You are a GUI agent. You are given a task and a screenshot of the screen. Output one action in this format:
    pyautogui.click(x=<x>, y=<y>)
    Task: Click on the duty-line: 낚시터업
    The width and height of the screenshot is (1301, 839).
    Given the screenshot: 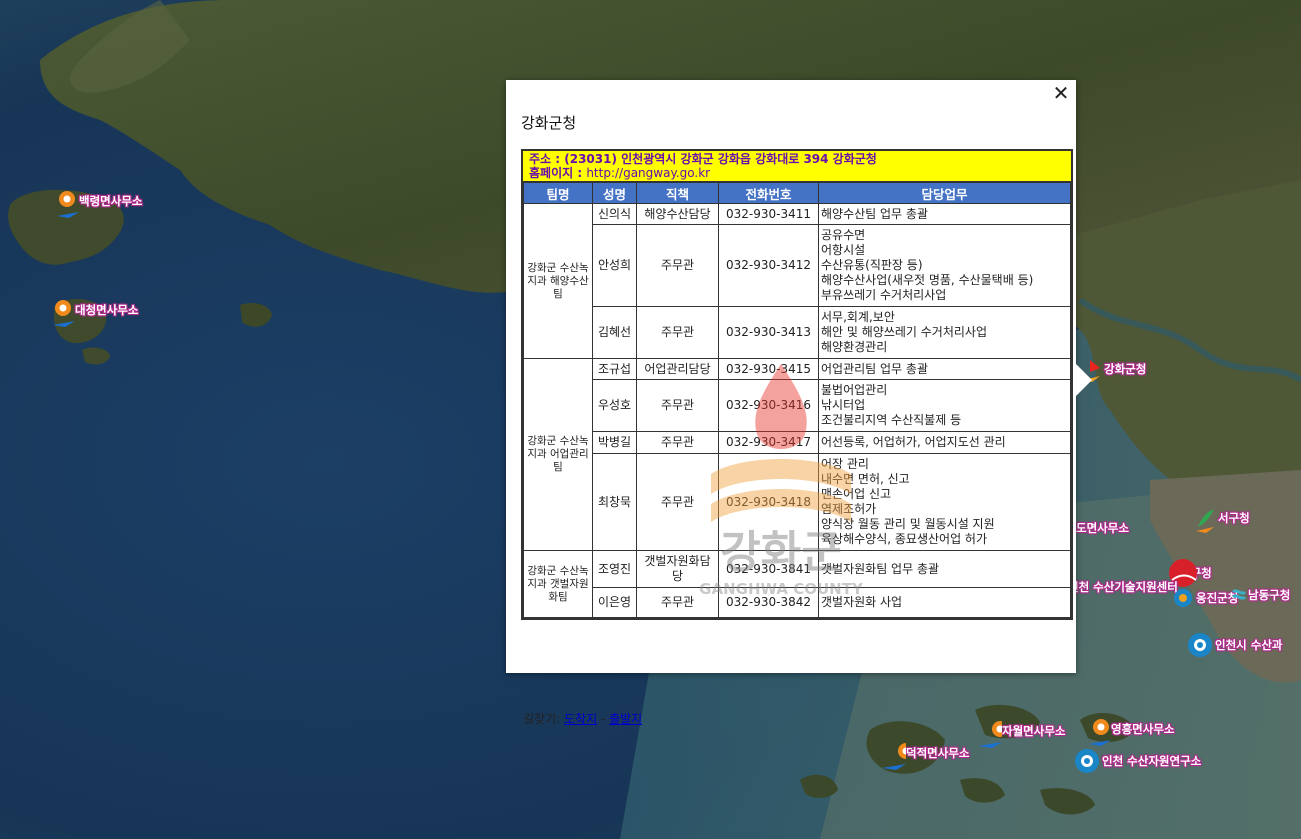 What is the action you would take?
    pyautogui.click(x=843, y=405)
    